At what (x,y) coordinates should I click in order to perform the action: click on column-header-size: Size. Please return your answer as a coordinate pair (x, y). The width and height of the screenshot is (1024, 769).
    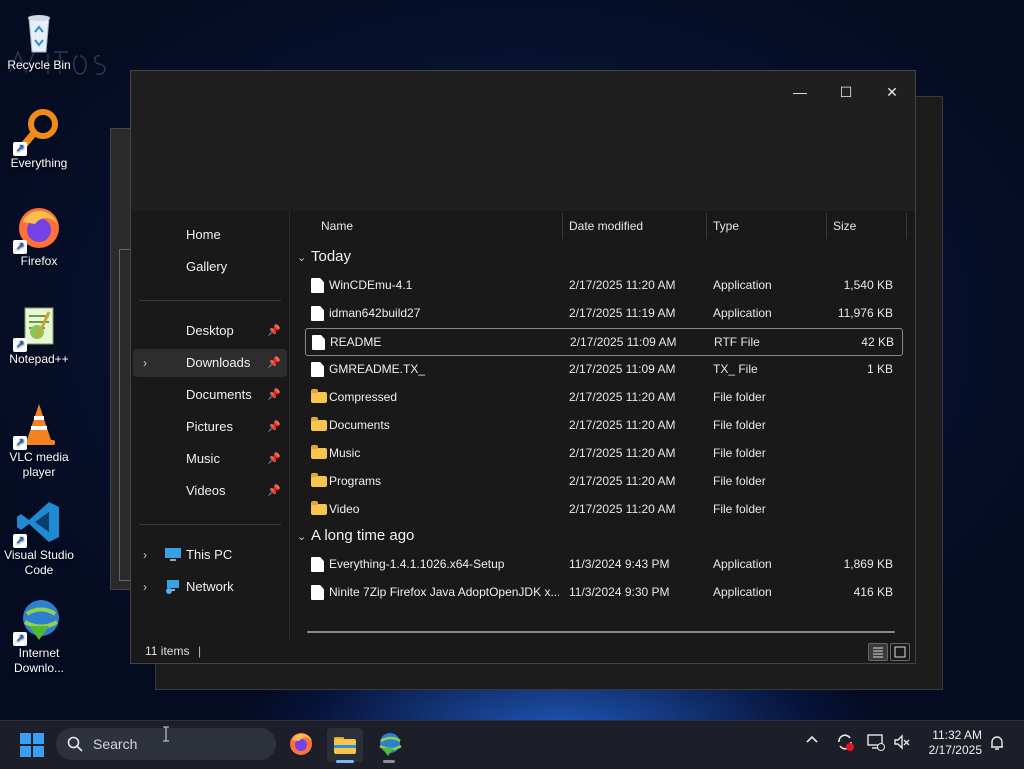
    Looking at the image, I should click on (844, 226).